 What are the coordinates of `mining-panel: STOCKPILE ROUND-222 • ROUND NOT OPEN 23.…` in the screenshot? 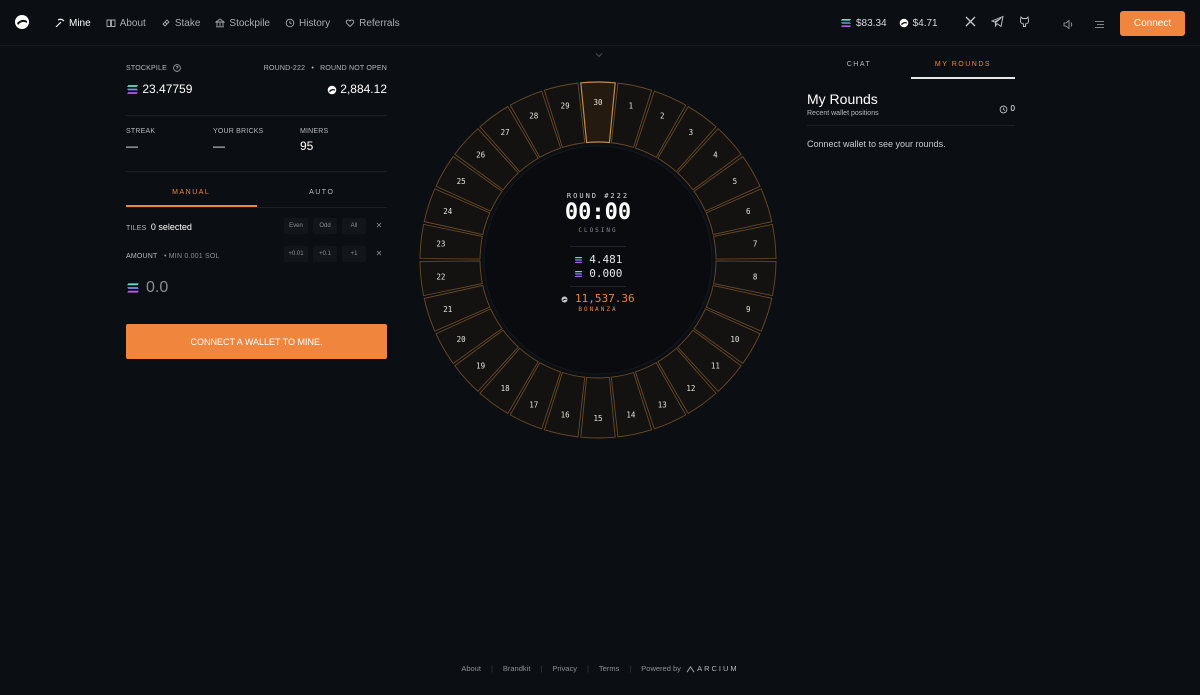 It's located at (256, 209).